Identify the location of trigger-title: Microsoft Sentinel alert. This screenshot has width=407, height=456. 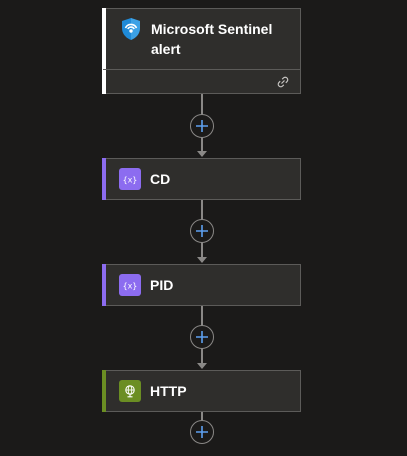
(212, 39).